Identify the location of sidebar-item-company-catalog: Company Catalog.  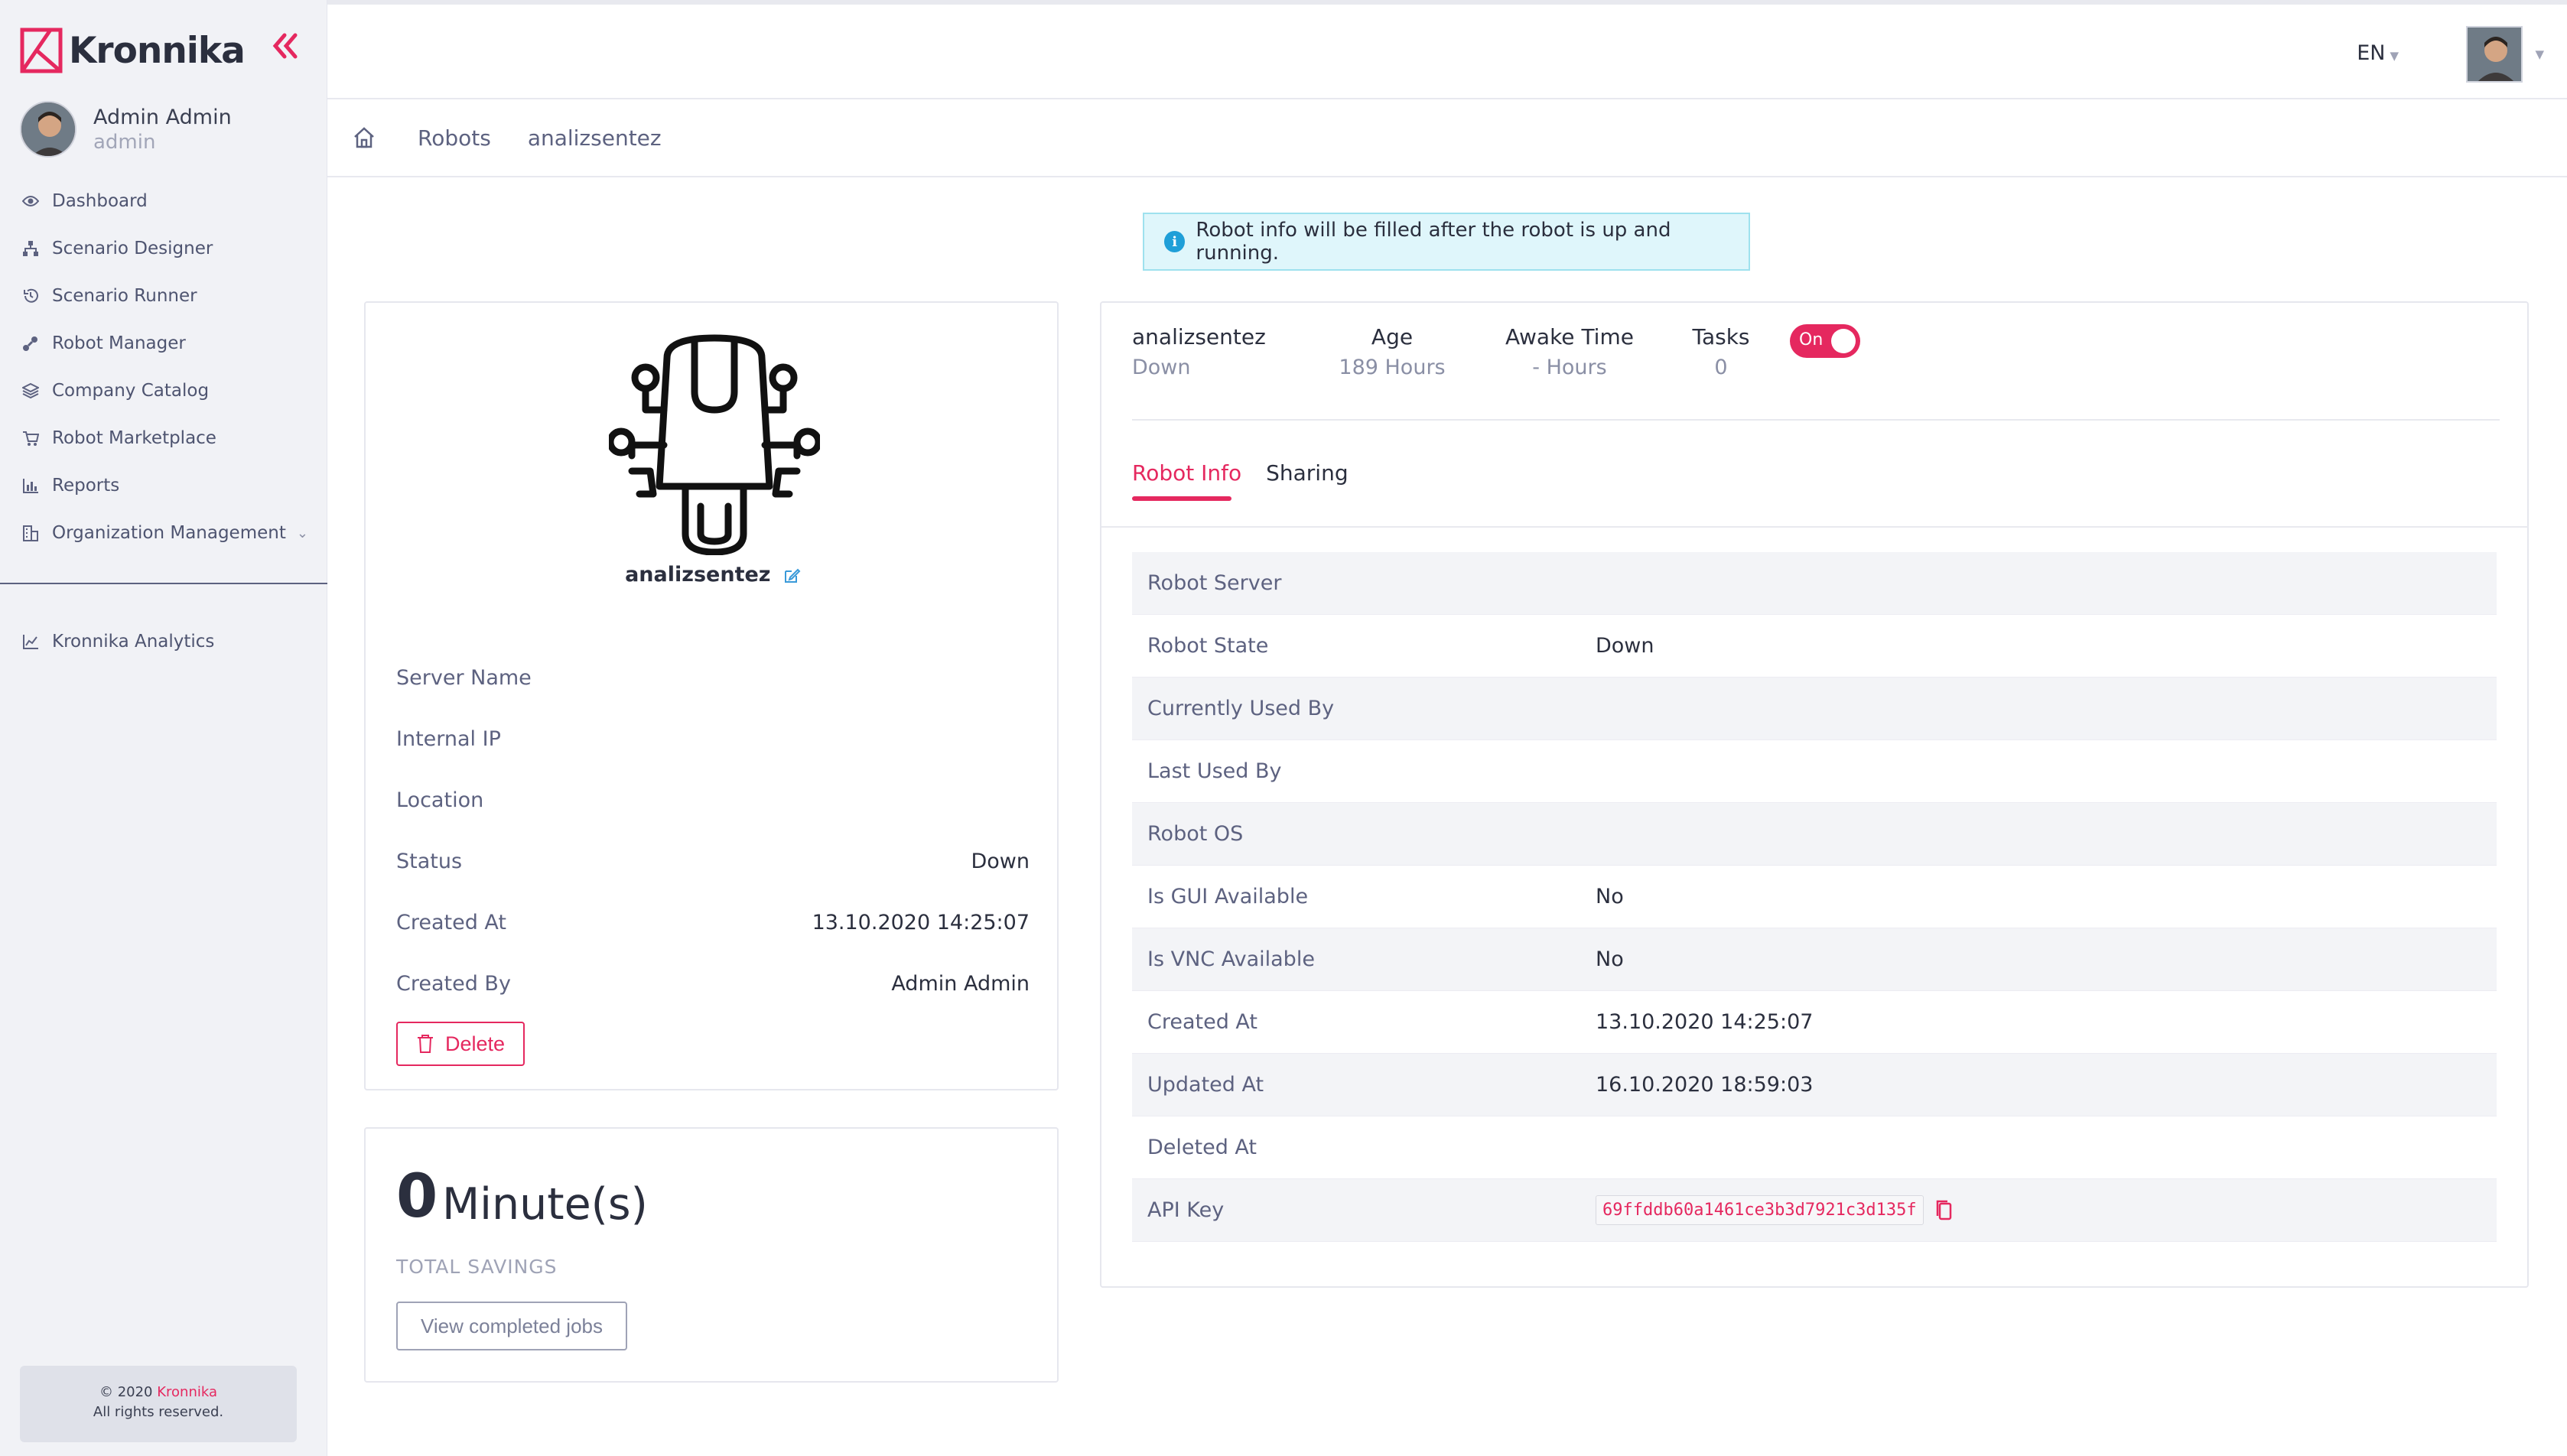
(163, 390).